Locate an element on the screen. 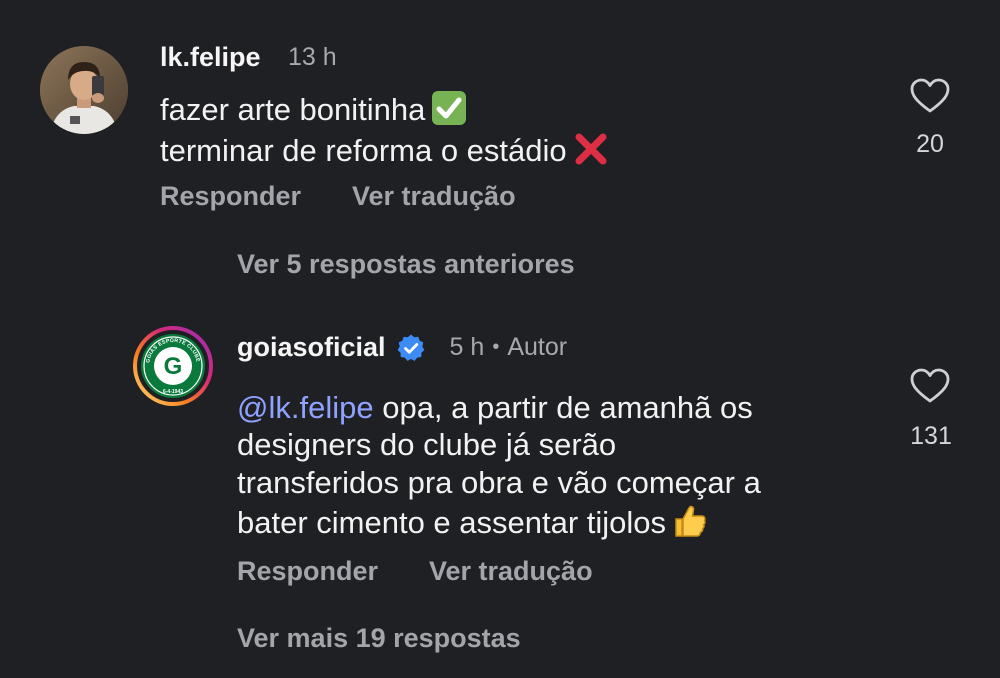 The height and width of the screenshot is (678, 1000). comment-username: lk.felipe is located at coordinates (210, 57).